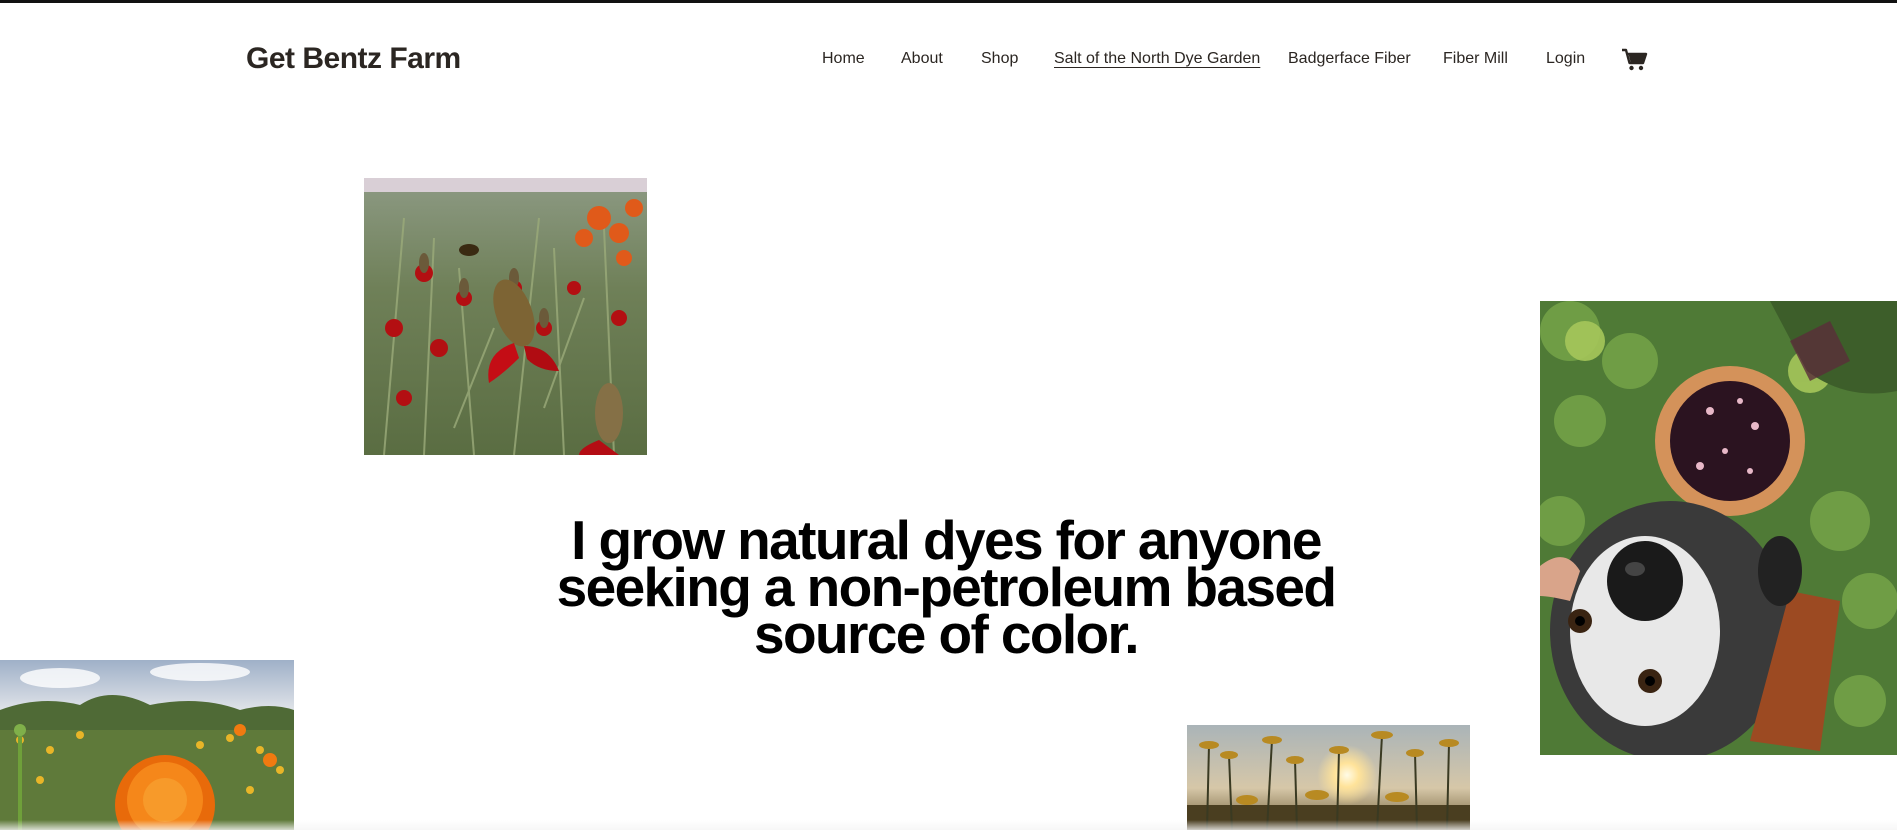 Image resolution: width=1897 pixels, height=830 pixels. What do you see at coordinates (948, 1) in the screenshot?
I see `top-border` at bounding box center [948, 1].